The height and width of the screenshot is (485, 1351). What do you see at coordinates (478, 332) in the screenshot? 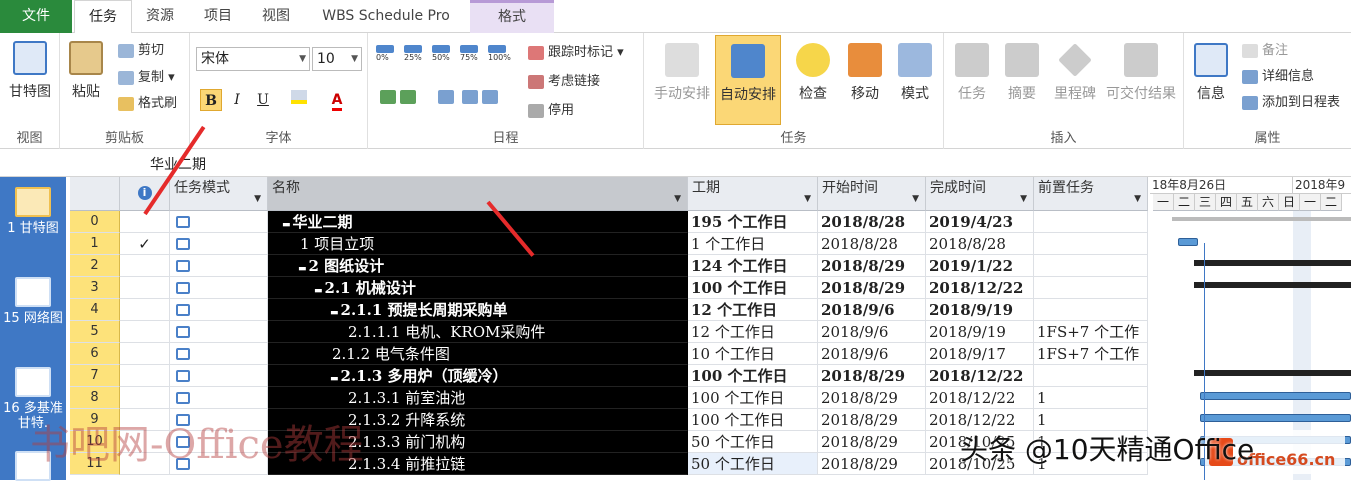
I see `task-name-cell: 2.1.1.1 电机、KROM采购件` at bounding box center [478, 332].